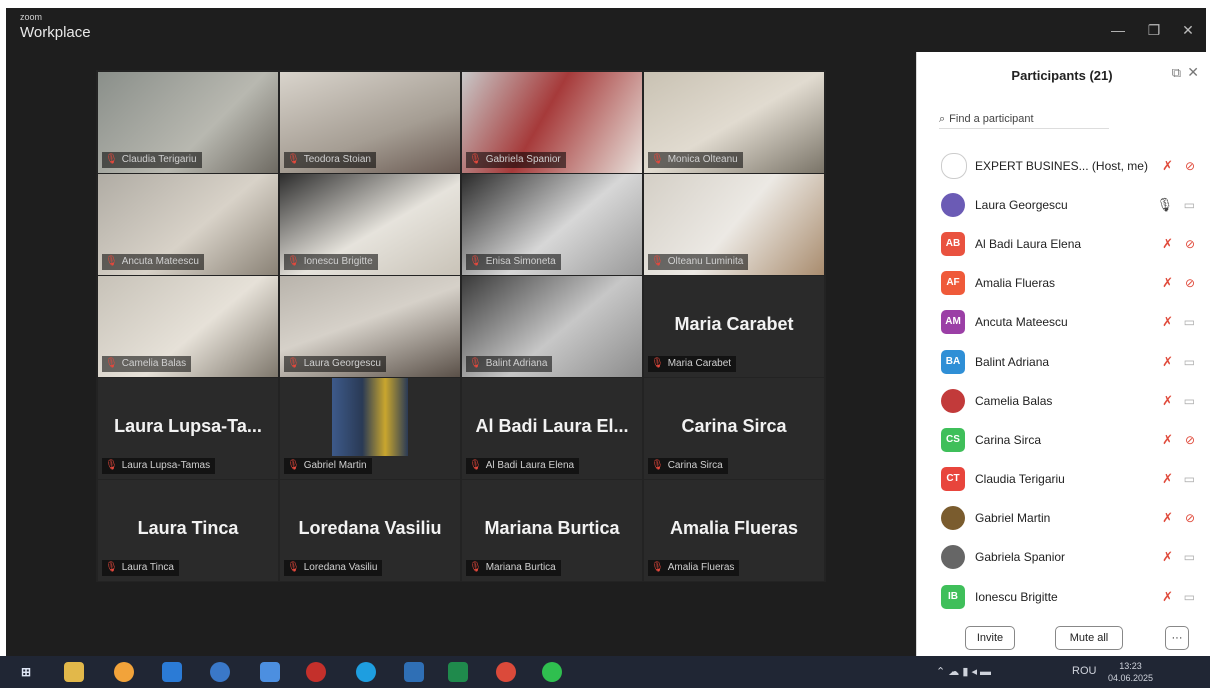  What do you see at coordinates (1061, 322) in the screenshot?
I see `participant-row: AM Ancuta Mateescu ✗ ▭` at bounding box center [1061, 322].